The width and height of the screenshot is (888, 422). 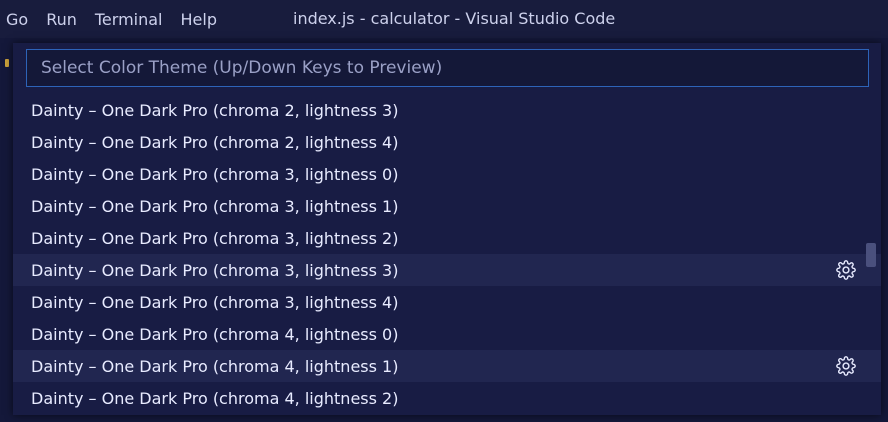 I want to click on gutter-marker, so click(x=7, y=63).